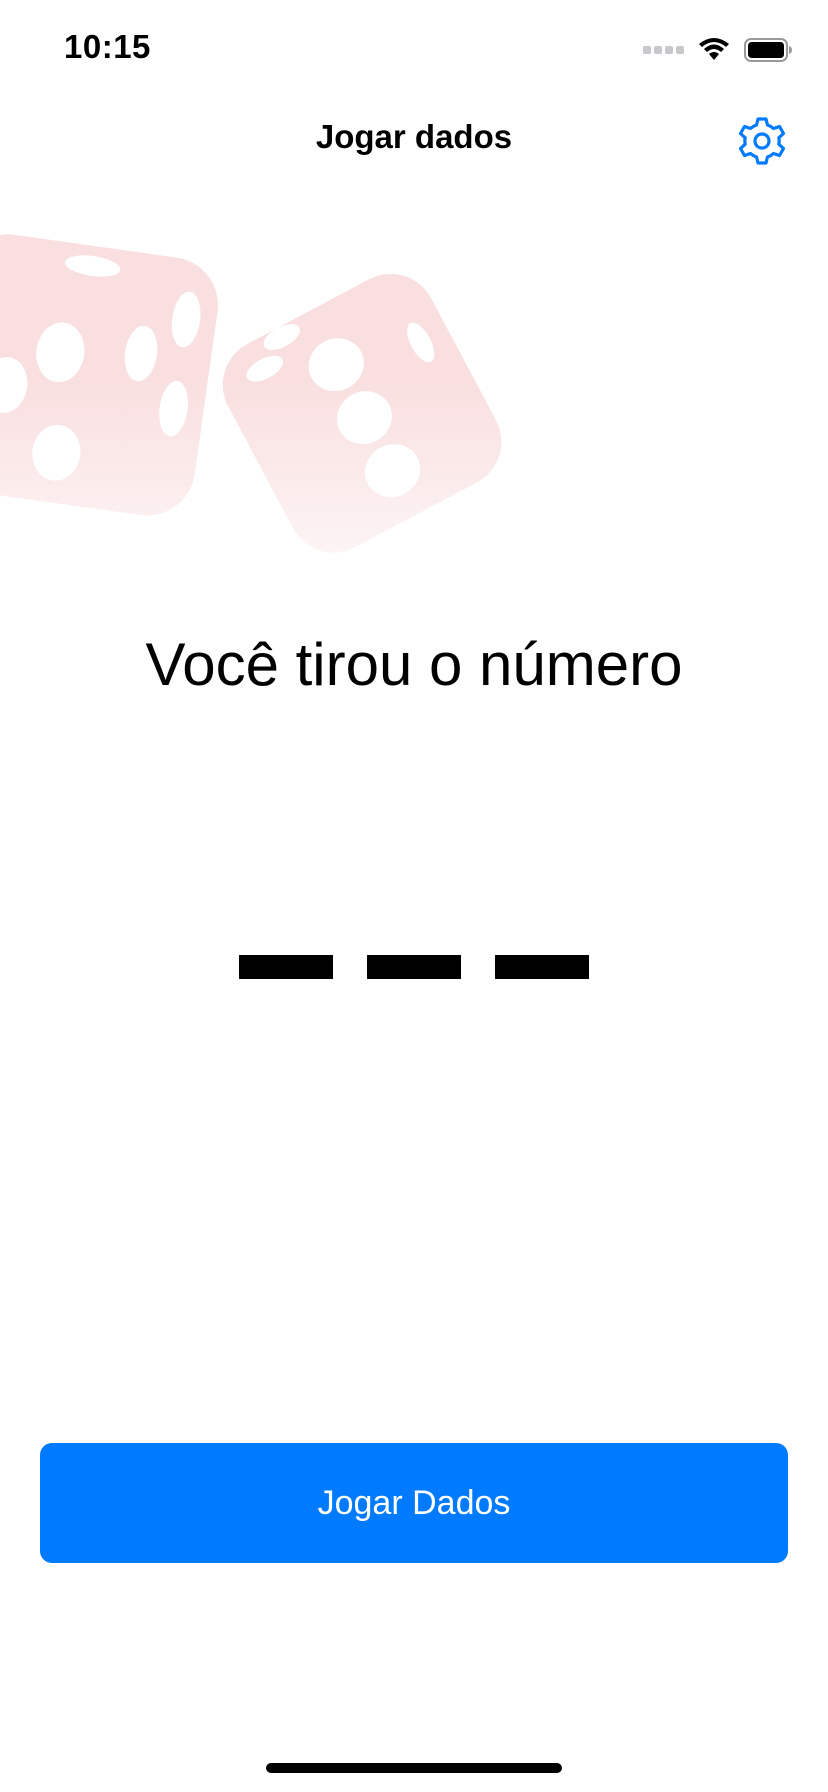 This screenshot has height=1792, width=828. What do you see at coordinates (414, 510) in the screenshot?
I see `illustration-fade` at bounding box center [414, 510].